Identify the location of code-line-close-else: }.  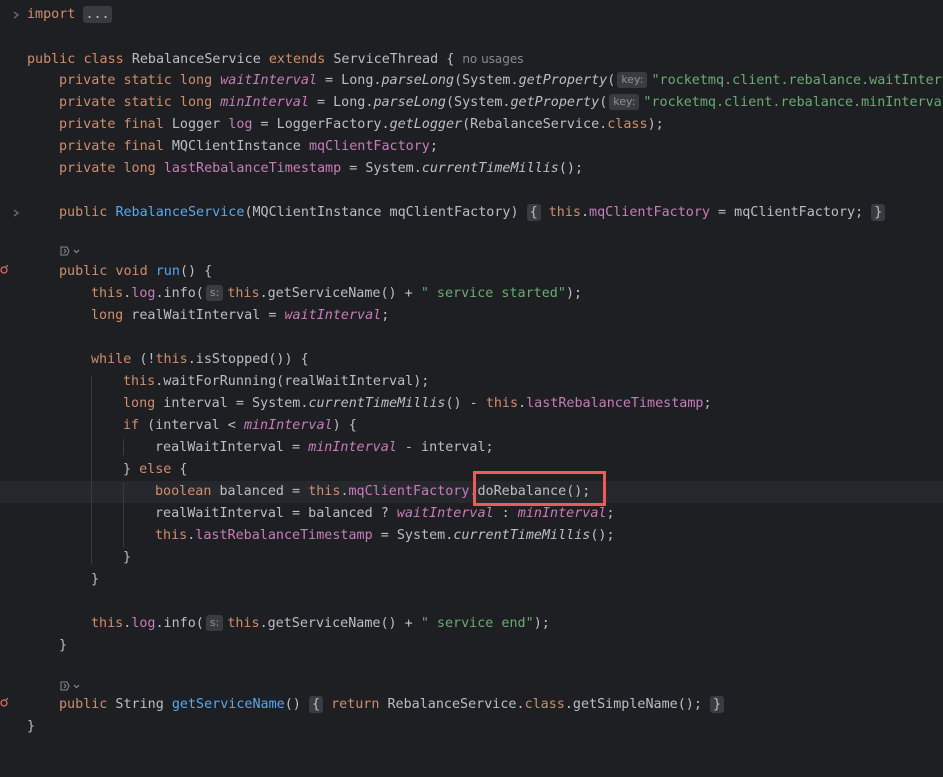
(127, 557).